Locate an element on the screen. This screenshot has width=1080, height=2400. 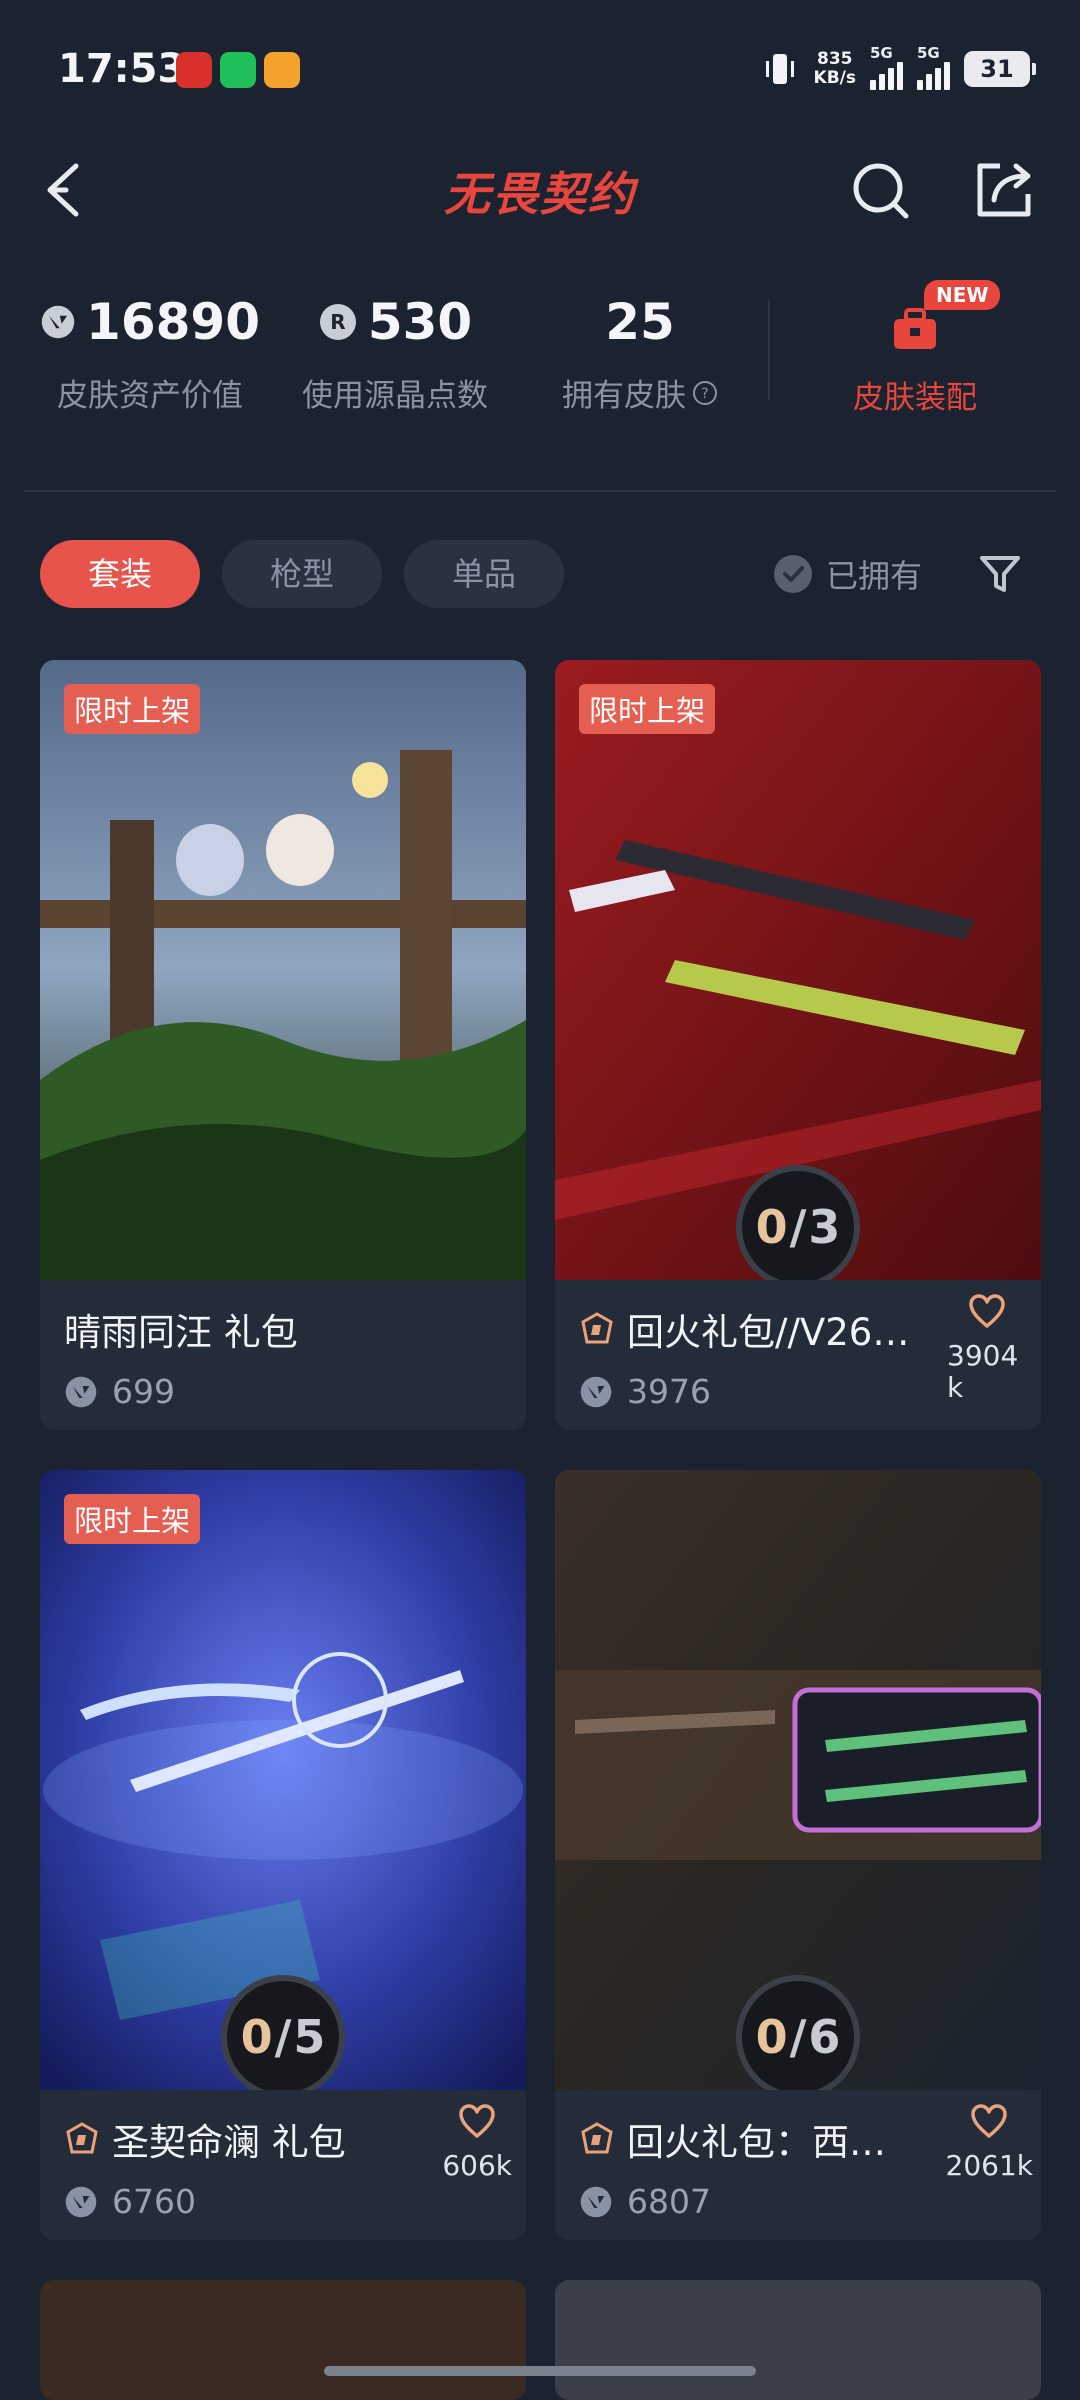
bundle-card: 限时上架 晴雨同汪 礼包 699 is located at coordinates (283, 1045).